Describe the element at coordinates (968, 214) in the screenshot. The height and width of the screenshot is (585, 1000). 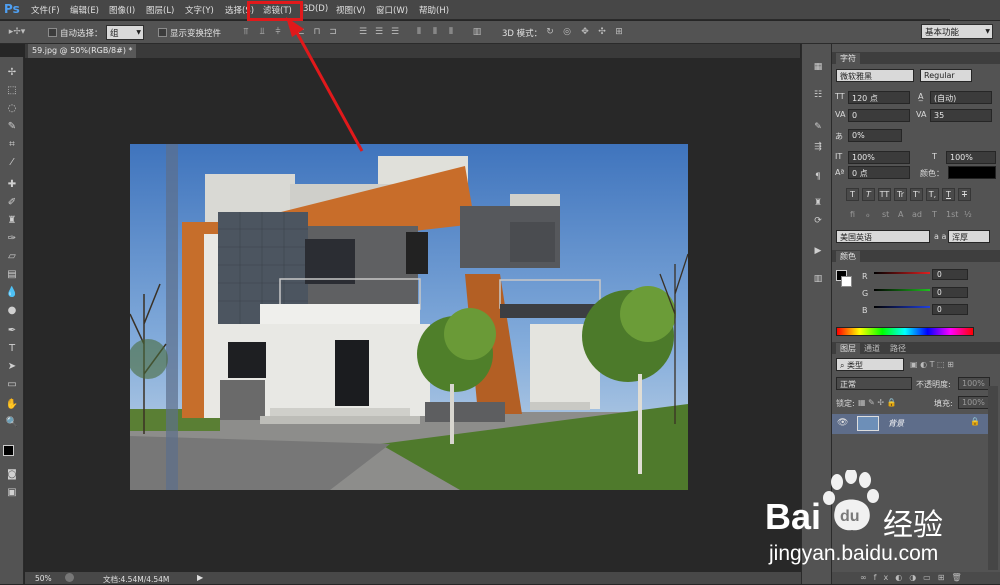
I see `opentype-fractions: ½` at that location.